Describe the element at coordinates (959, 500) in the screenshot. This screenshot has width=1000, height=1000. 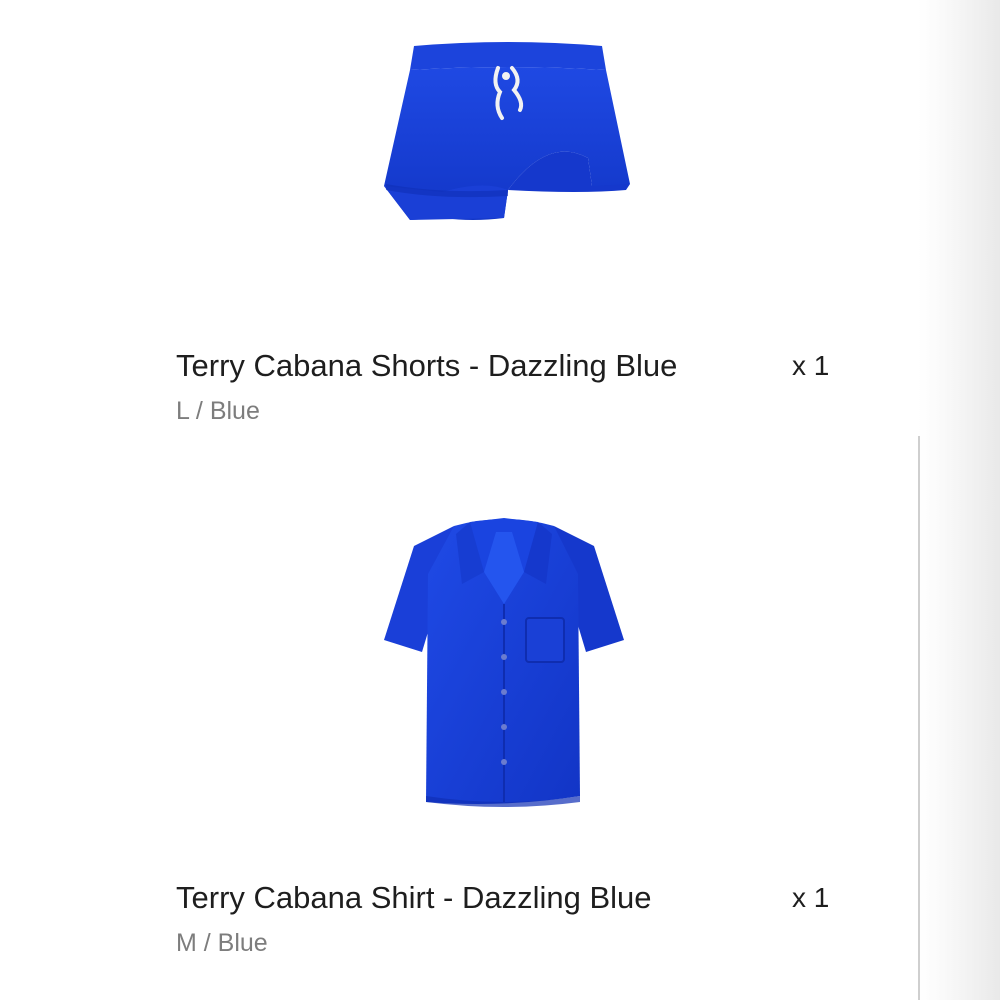
I see `right-edge-shade` at that location.